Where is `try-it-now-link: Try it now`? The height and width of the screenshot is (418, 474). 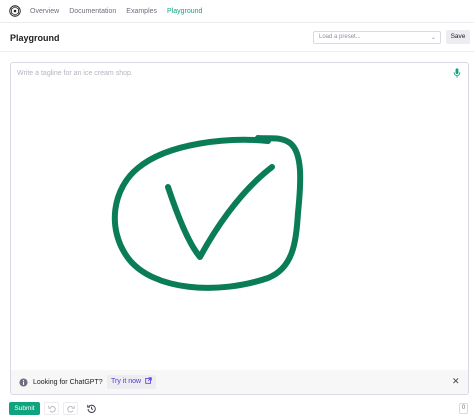
try-it-now-link: Try it now is located at coordinates (132, 382).